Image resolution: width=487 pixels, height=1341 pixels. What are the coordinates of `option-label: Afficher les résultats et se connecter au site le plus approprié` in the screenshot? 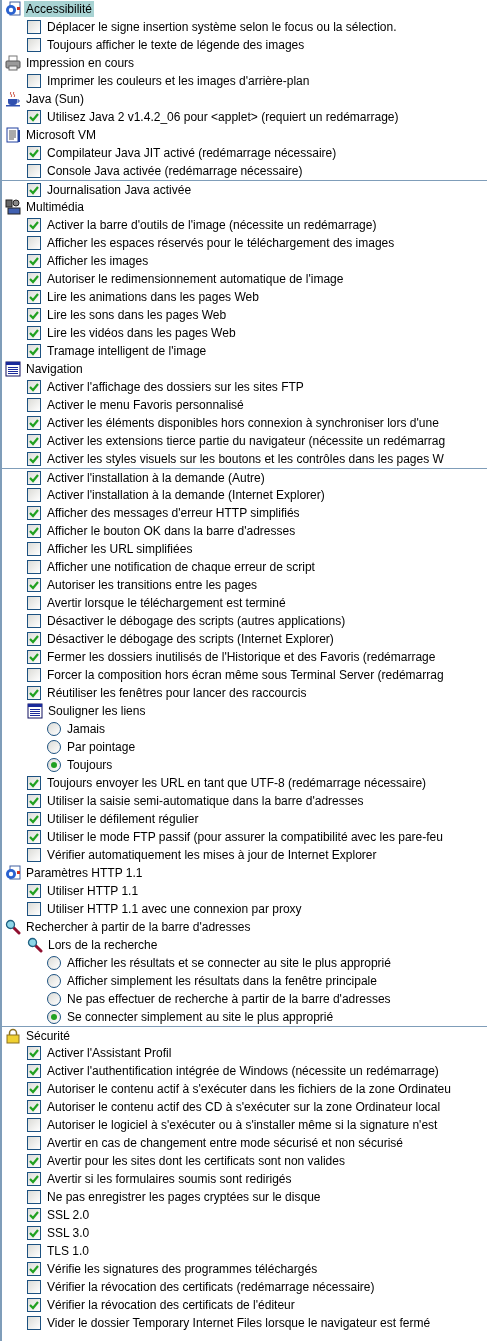 It's located at (229, 963).